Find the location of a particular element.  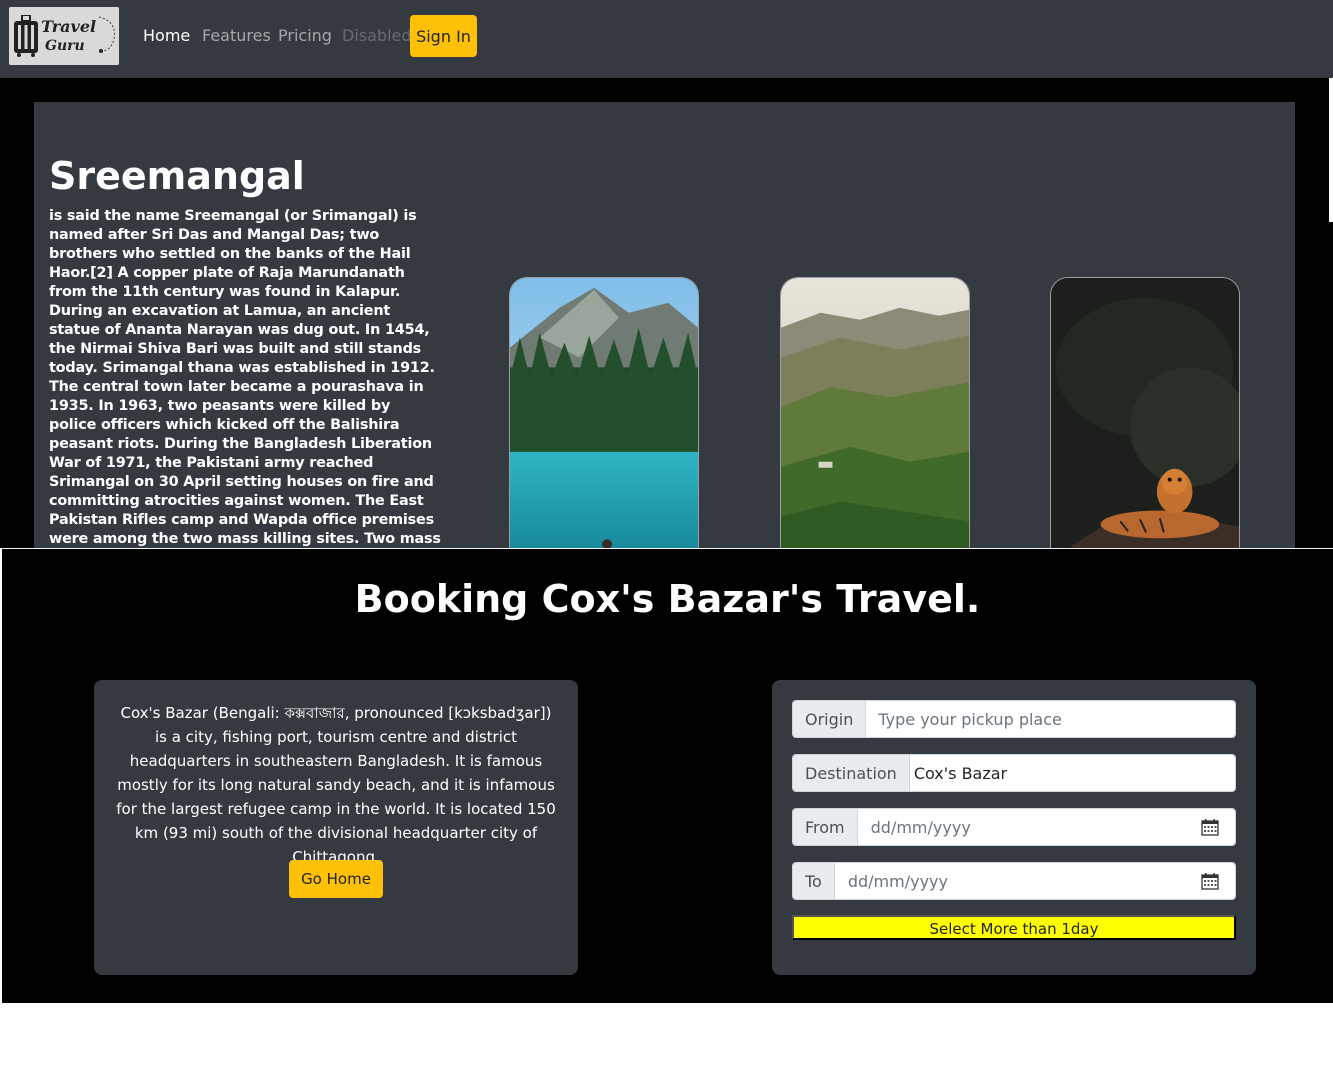

destination-label: Destination is located at coordinates (851, 773).